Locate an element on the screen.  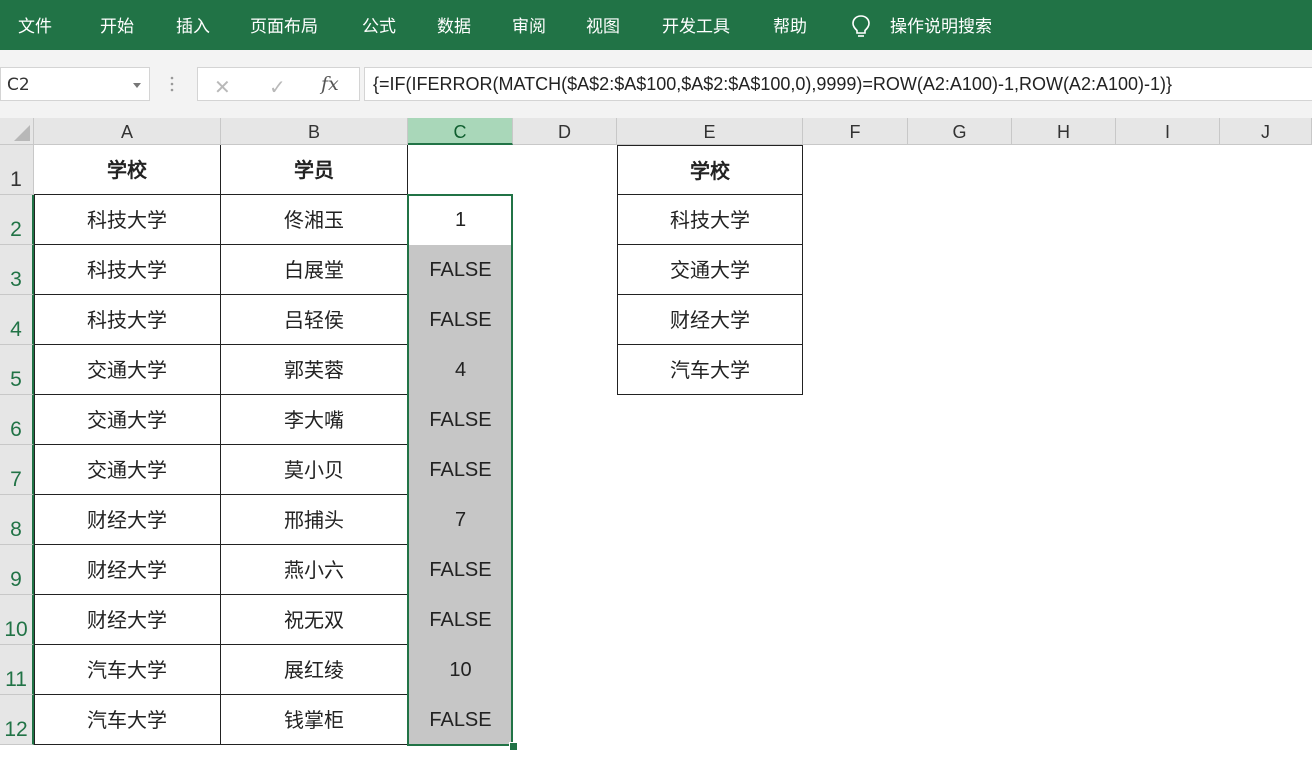
cell-student: 郭芙蓉 is located at coordinates (314, 370).